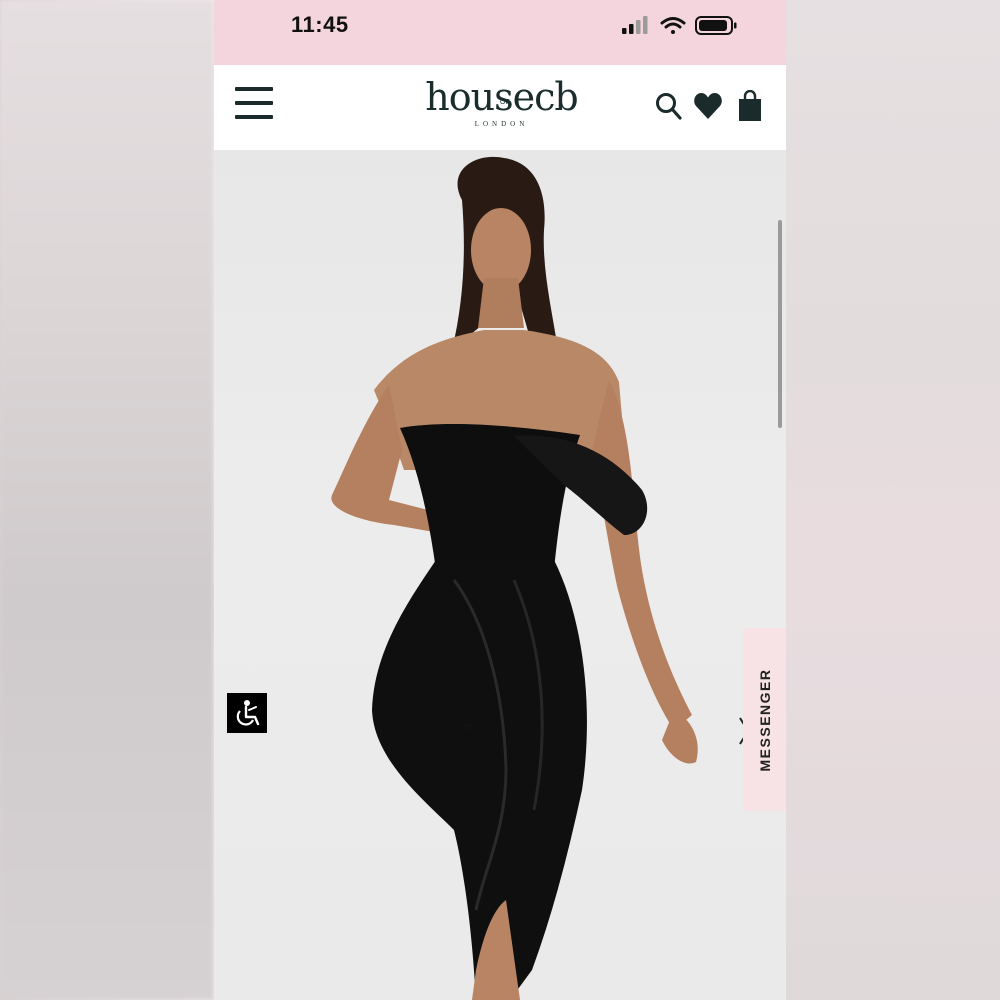 The height and width of the screenshot is (1000, 1000). Describe the element at coordinates (780, 324) in the screenshot. I see `page-scrollbar` at that location.